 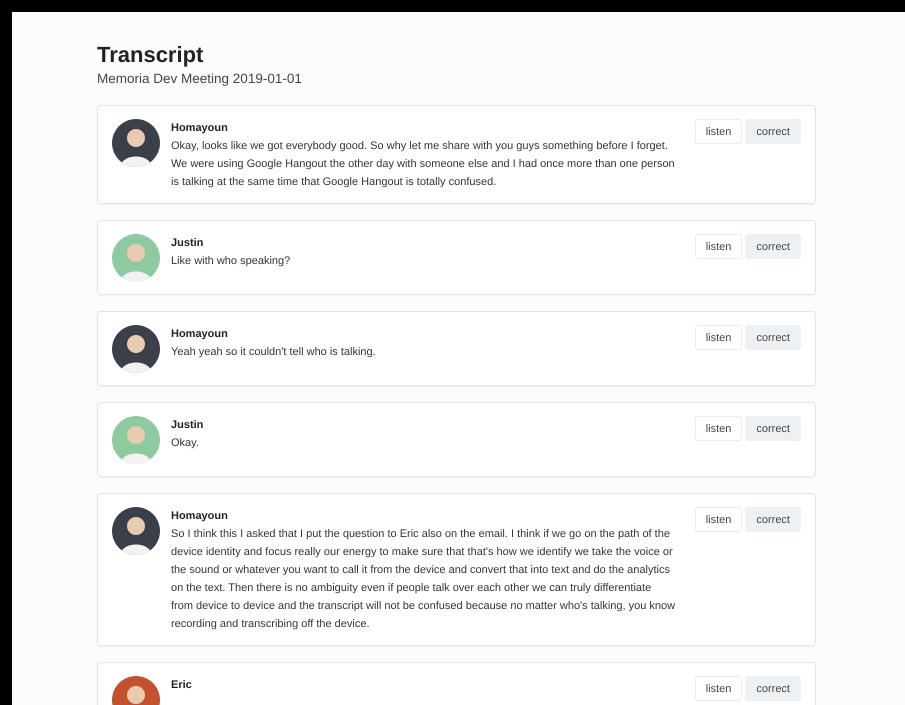 I want to click on transcript-text: Okay., so click(x=185, y=443).